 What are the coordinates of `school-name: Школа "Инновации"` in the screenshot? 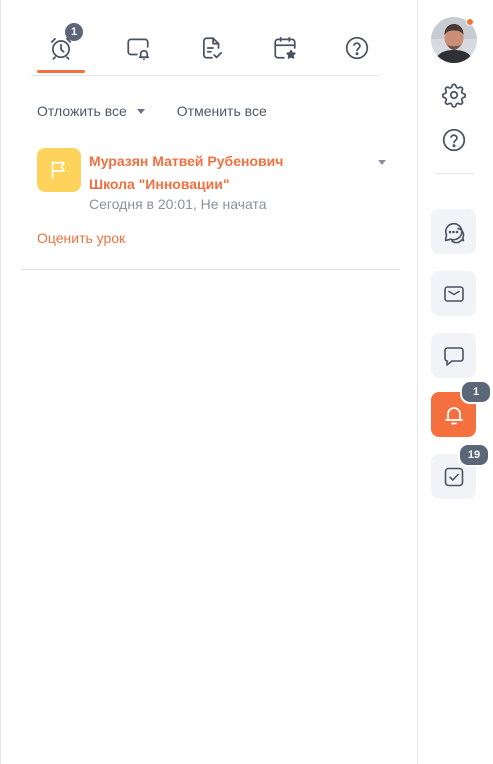 It's located at (159, 184).